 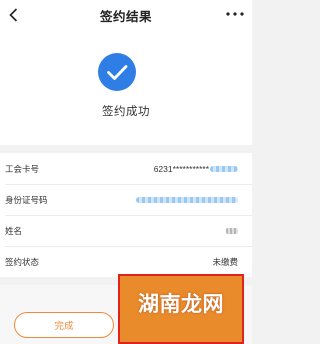 I want to click on info-value-name, so click(x=232, y=230).